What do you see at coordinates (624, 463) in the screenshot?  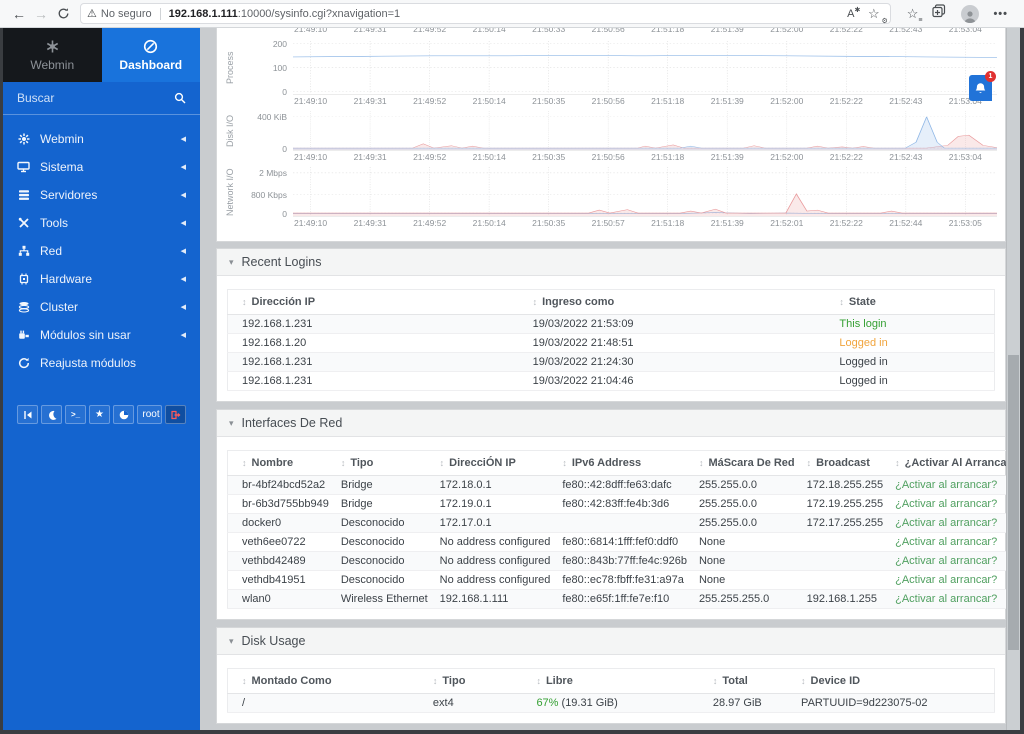 I see `column-header: ↕ IPv6 Address` at bounding box center [624, 463].